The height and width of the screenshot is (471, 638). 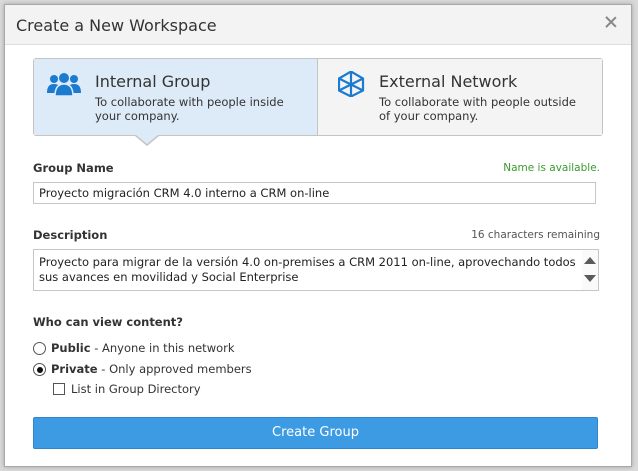 I want to click on dialog-title: Create a New Workspace, so click(x=116, y=25).